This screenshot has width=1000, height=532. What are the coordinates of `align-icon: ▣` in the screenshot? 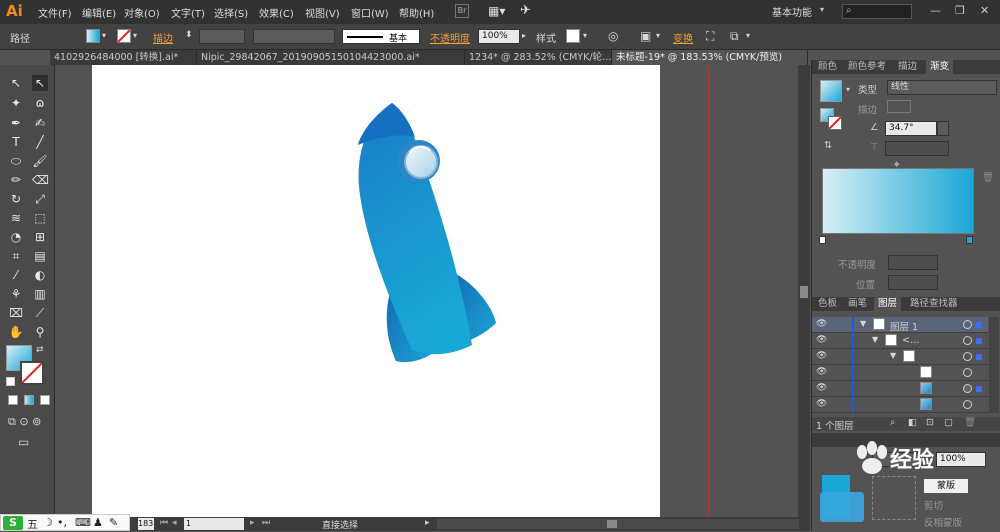 It's located at (645, 36).